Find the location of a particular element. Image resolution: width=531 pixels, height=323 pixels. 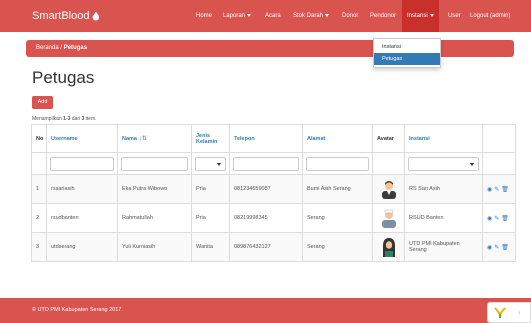

chevron-left-icon: ‹ is located at coordinates (519, 312).